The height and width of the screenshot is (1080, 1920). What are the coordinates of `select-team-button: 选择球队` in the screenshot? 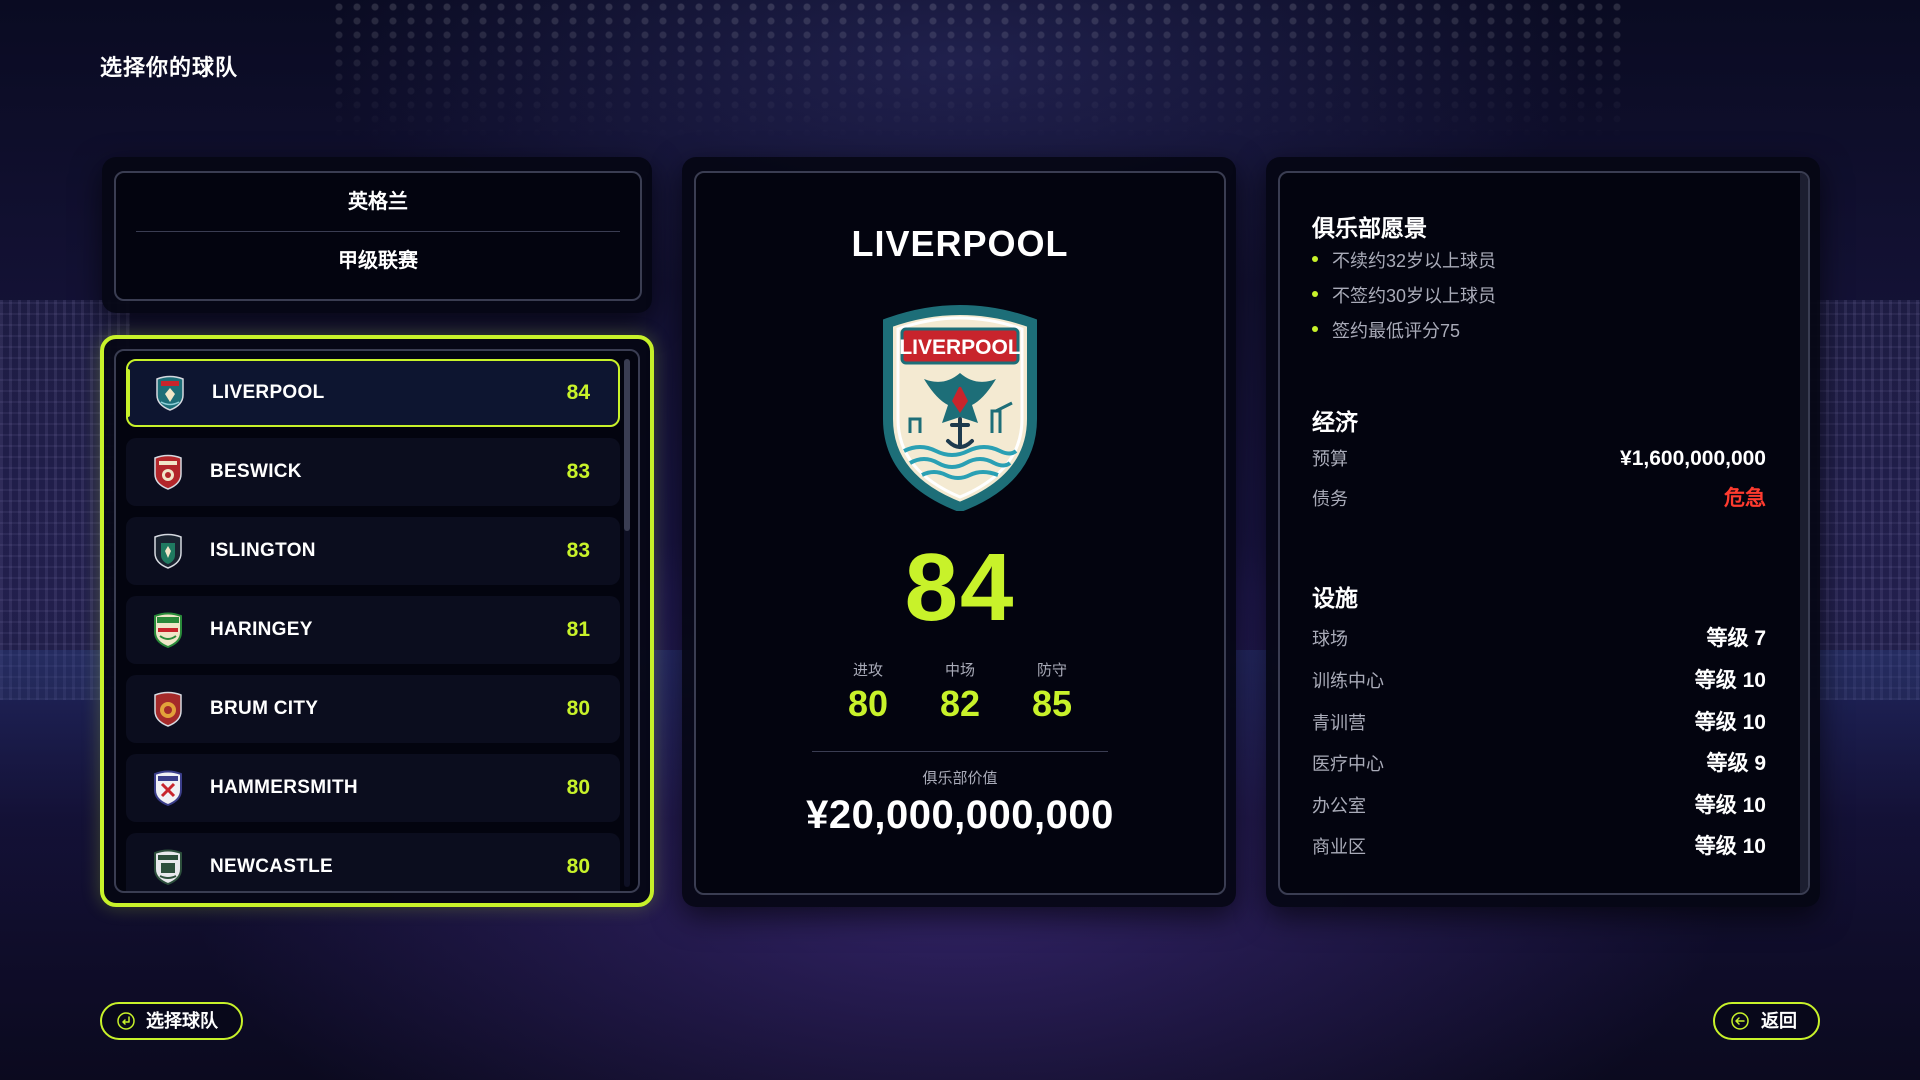 It's located at (171, 1021).